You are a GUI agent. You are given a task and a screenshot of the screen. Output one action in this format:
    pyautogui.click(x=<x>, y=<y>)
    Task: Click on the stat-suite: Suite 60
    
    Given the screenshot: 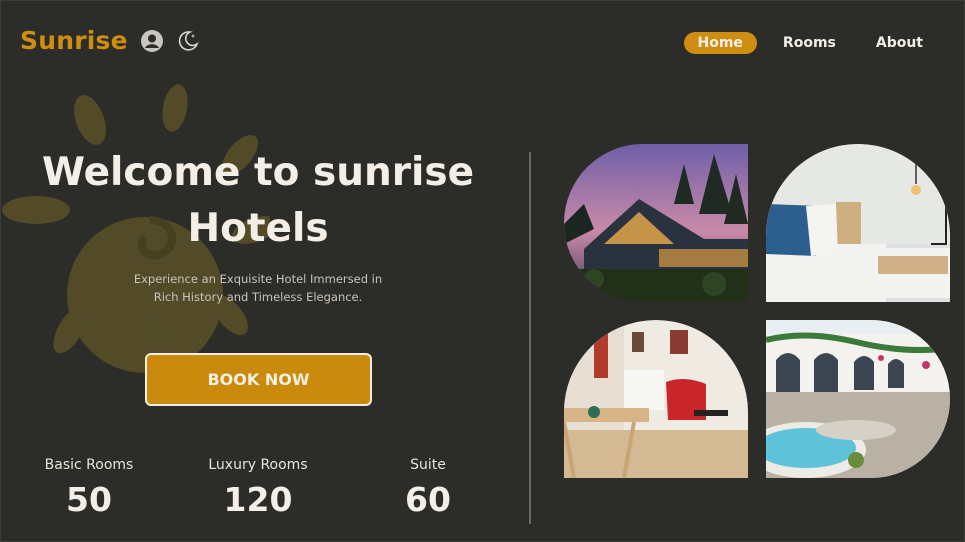 What is the action you would take?
    pyautogui.click(x=428, y=489)
    